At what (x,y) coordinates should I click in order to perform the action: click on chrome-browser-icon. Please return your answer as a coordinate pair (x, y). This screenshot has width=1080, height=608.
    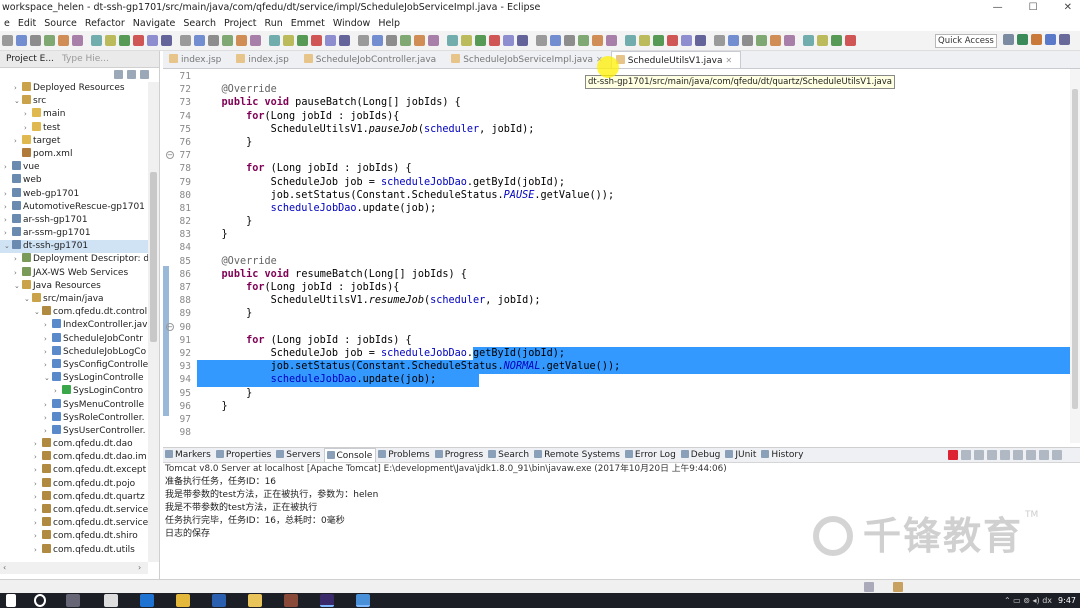
    Looking at the image, I should click on (183, 600).